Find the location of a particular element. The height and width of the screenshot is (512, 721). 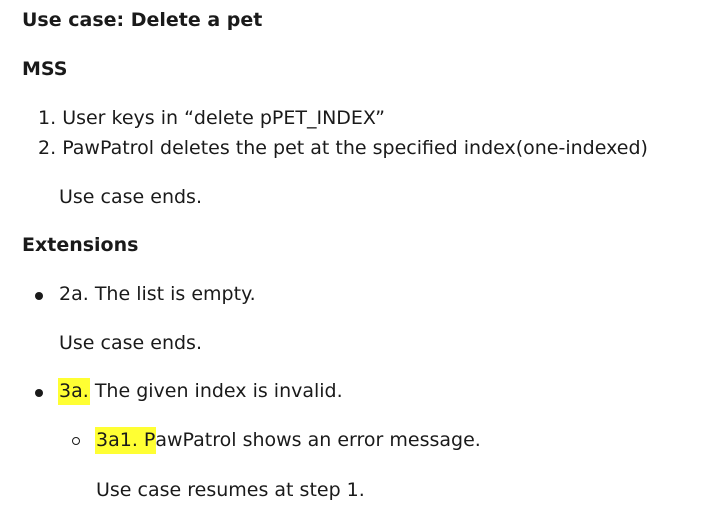

mss-end-note: Use case ends. is located at coordinates (130, 197).